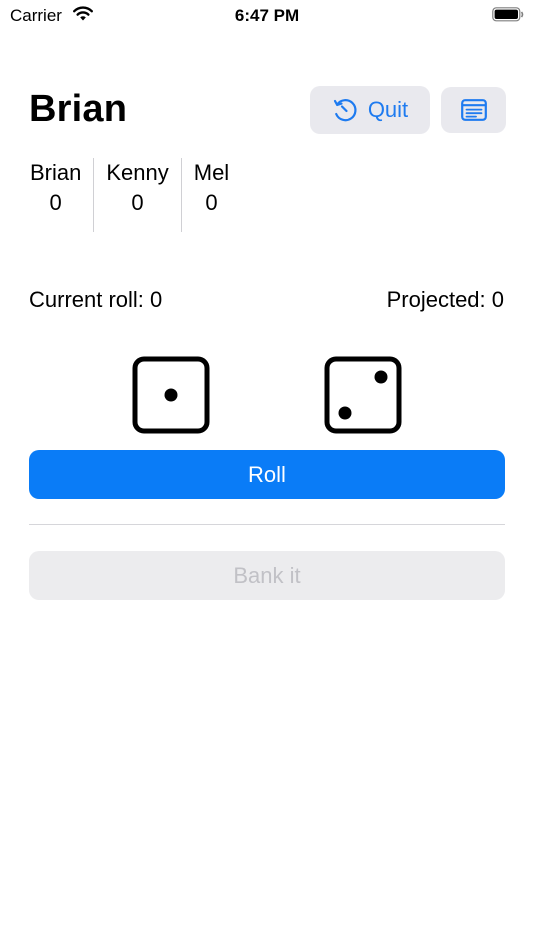 This screenshot has height=950, width=534. Describe the element at coordinates (345, 110) in the screenshot. I see `counterclockwise-arrow-icon` at that location.